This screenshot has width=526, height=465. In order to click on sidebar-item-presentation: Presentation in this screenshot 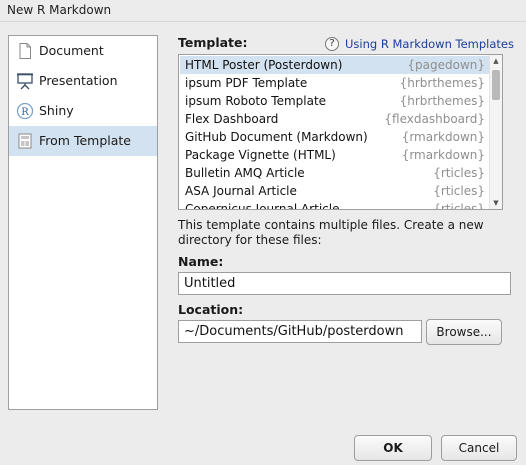, I will do `click(83, 81)`.